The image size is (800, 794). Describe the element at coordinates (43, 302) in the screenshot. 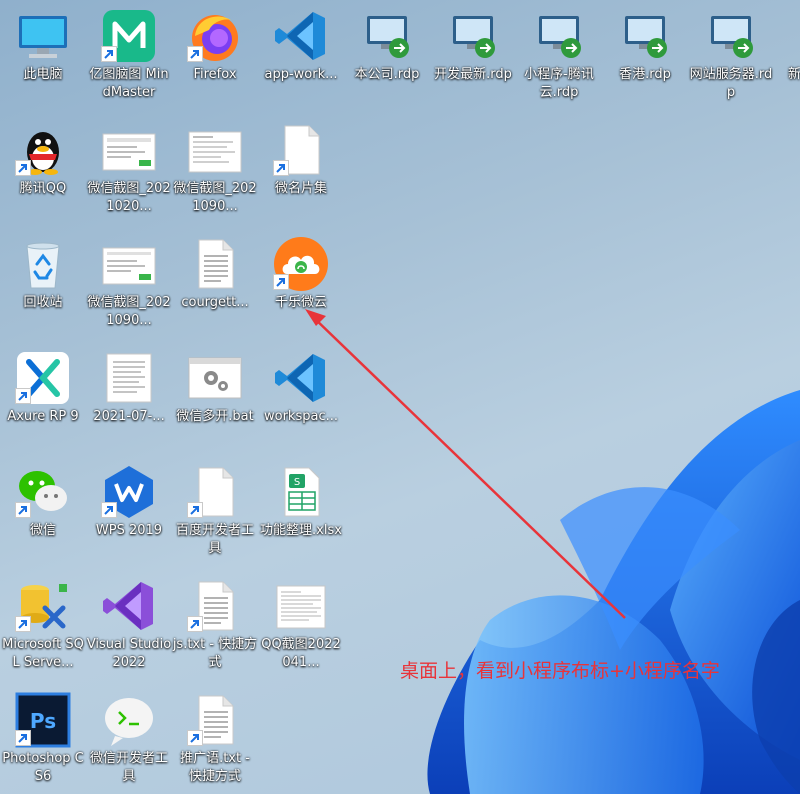

I see `desktop-icon-label: 回收站` at that location.